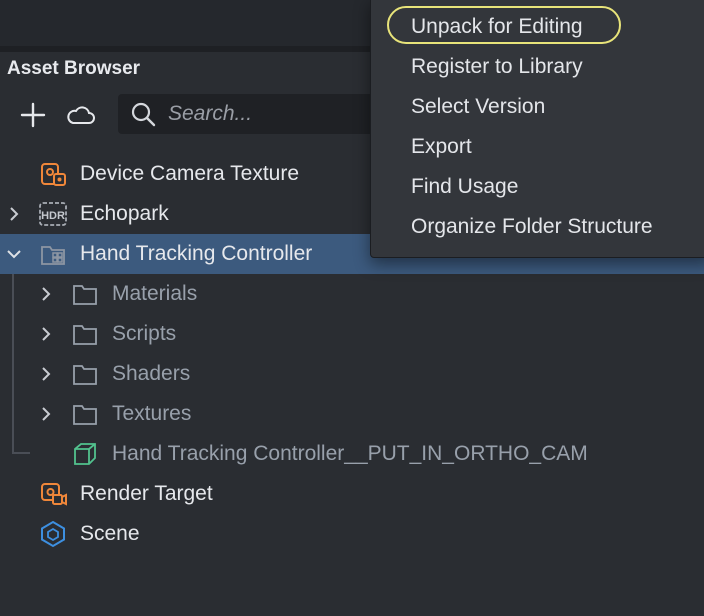 This screenshot has width=704, height=616. What do you see at coordinates (352, 334) in the screenshot?
I see `tree-item-scripts: Scripts` at bounding box center [352, 334].